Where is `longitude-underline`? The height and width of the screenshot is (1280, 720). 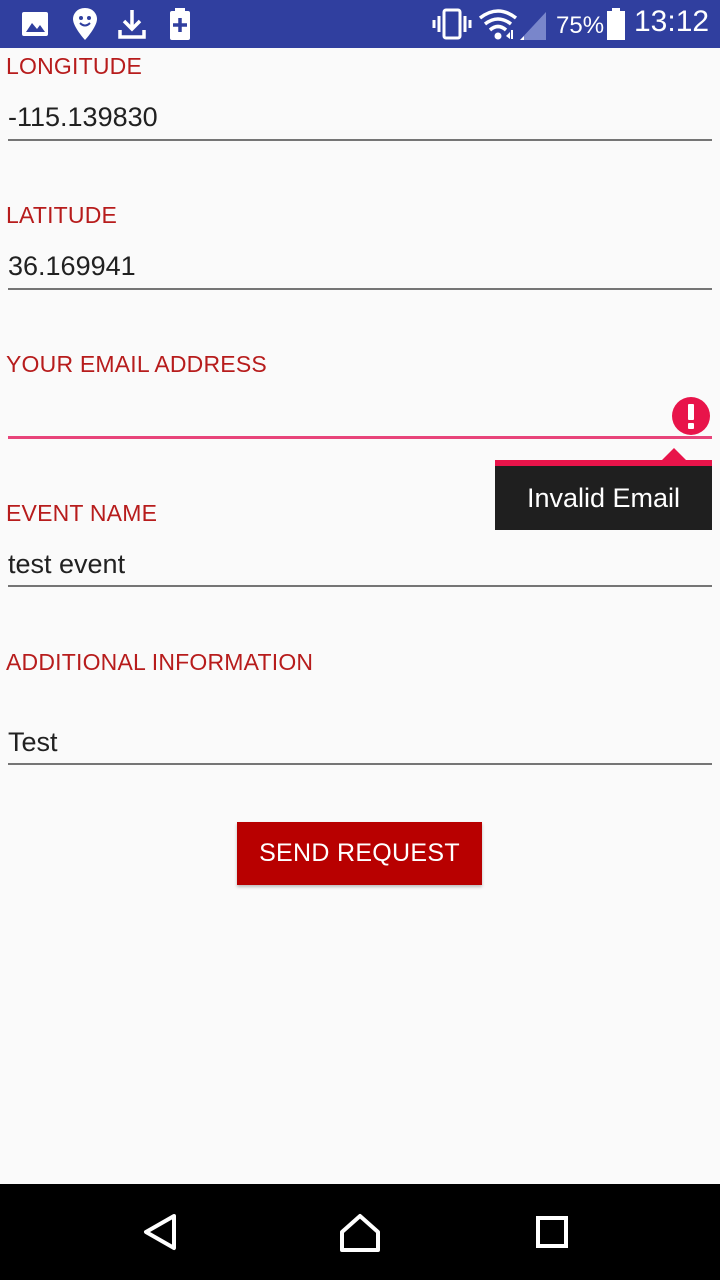 longitude-underline is located at coordinates (360, 140).